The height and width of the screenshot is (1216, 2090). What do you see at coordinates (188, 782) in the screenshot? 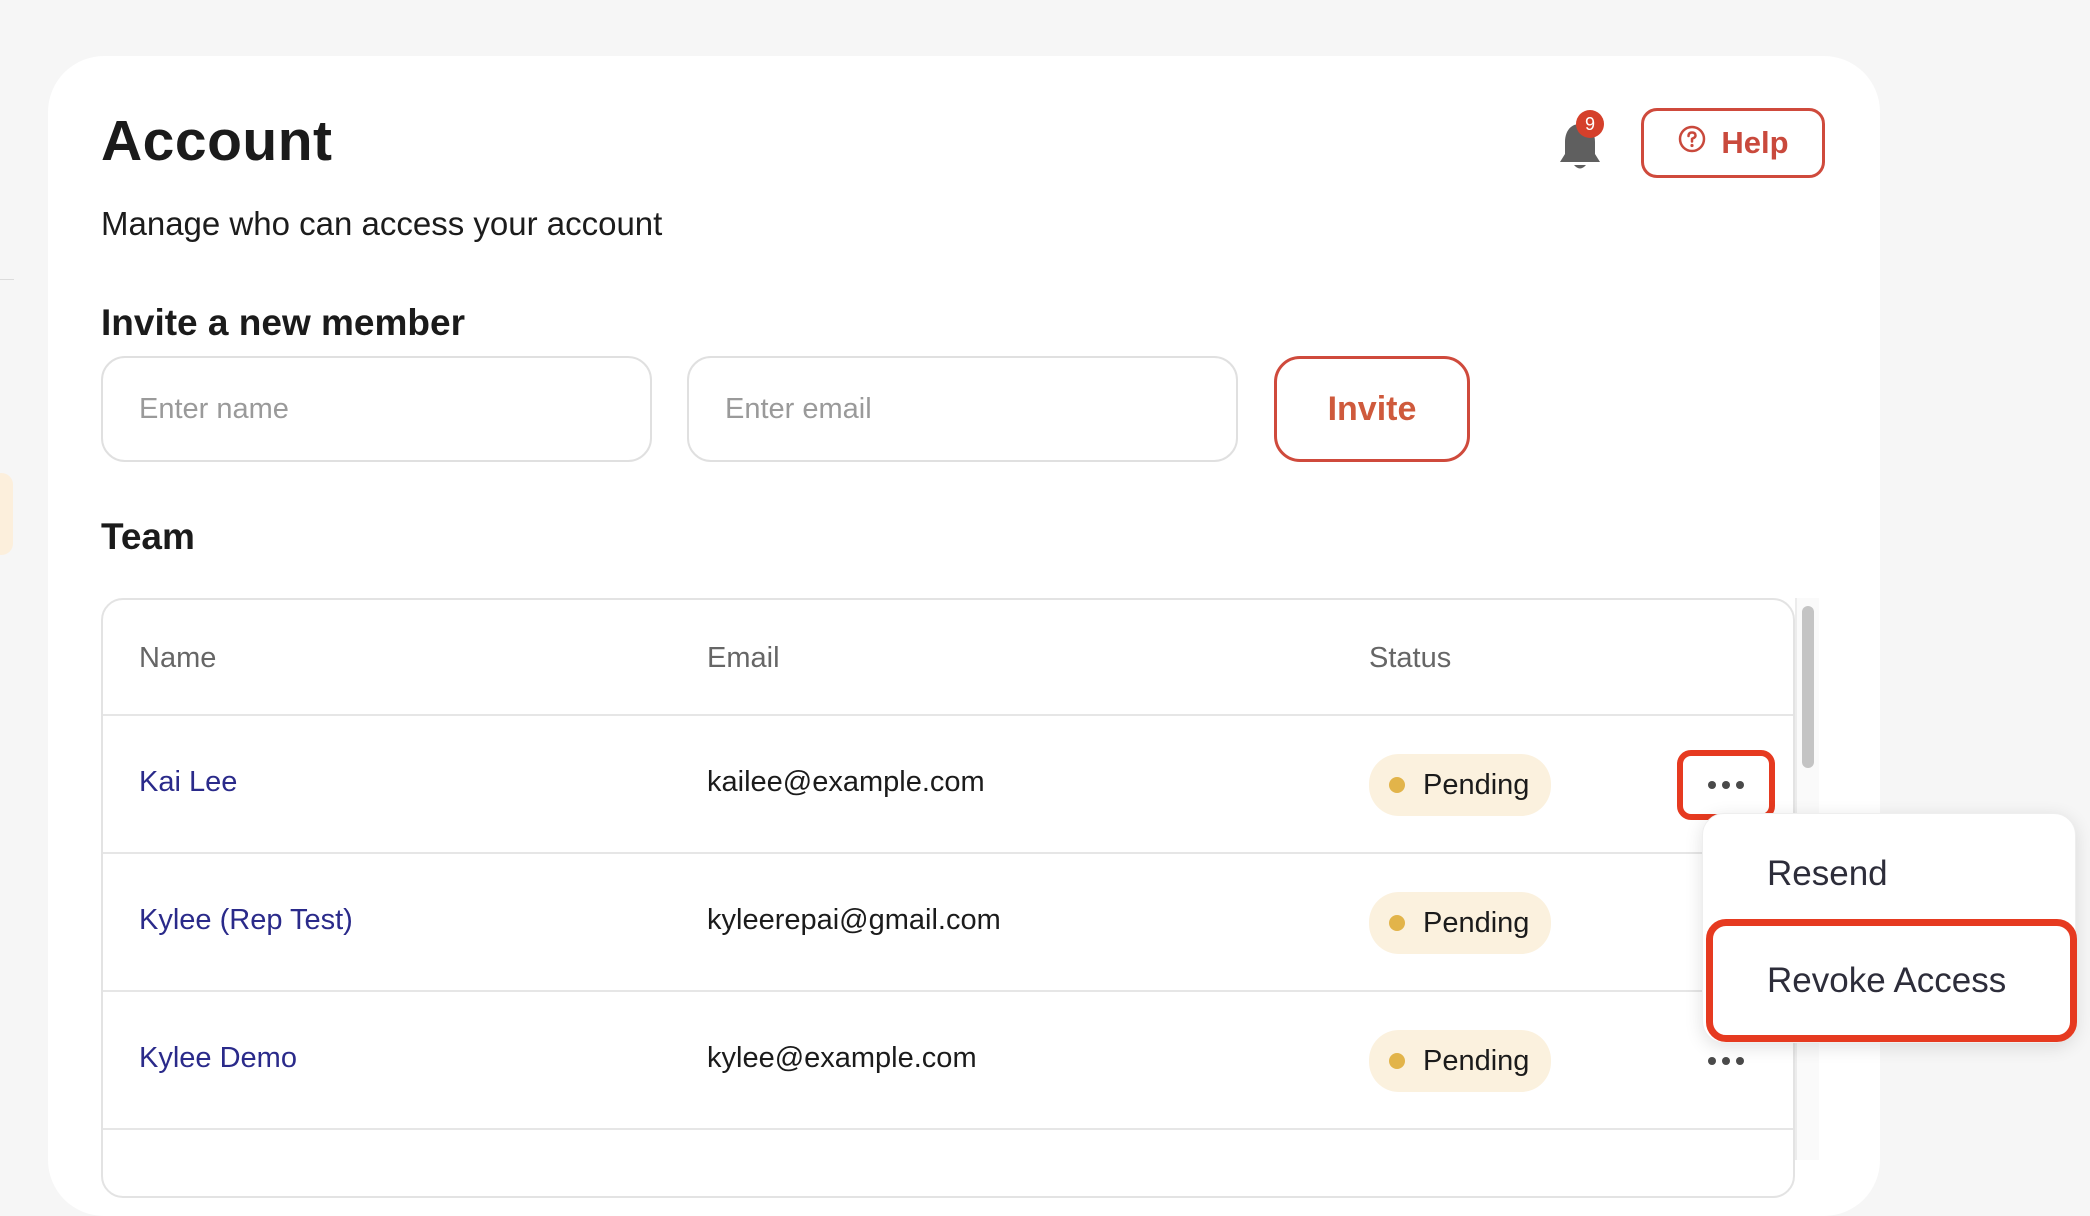
I see `member-name-link: Kai Lee` at bounding box center [188, 782].